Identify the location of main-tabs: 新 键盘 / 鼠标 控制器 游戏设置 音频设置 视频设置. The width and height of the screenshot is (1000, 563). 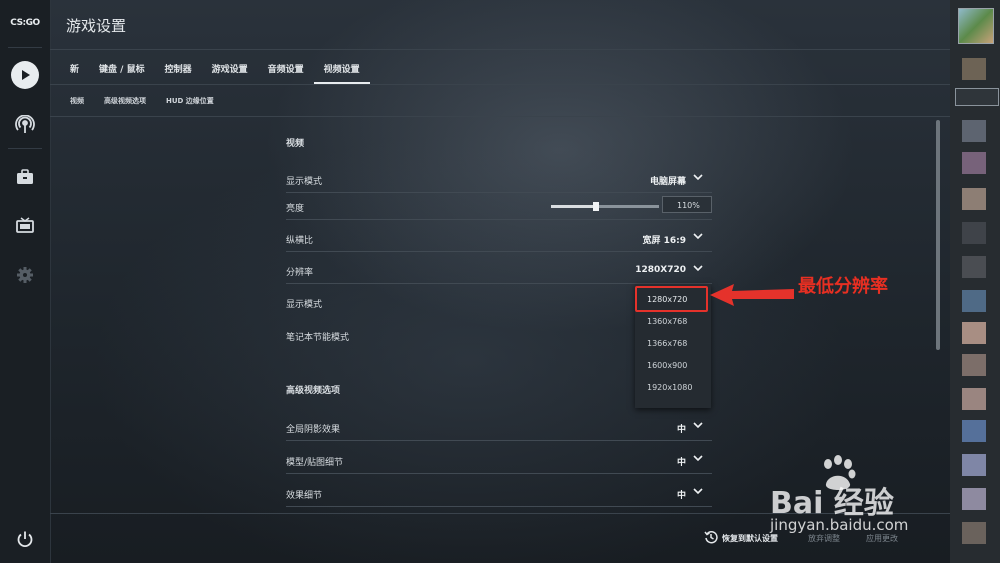
(215, 71).